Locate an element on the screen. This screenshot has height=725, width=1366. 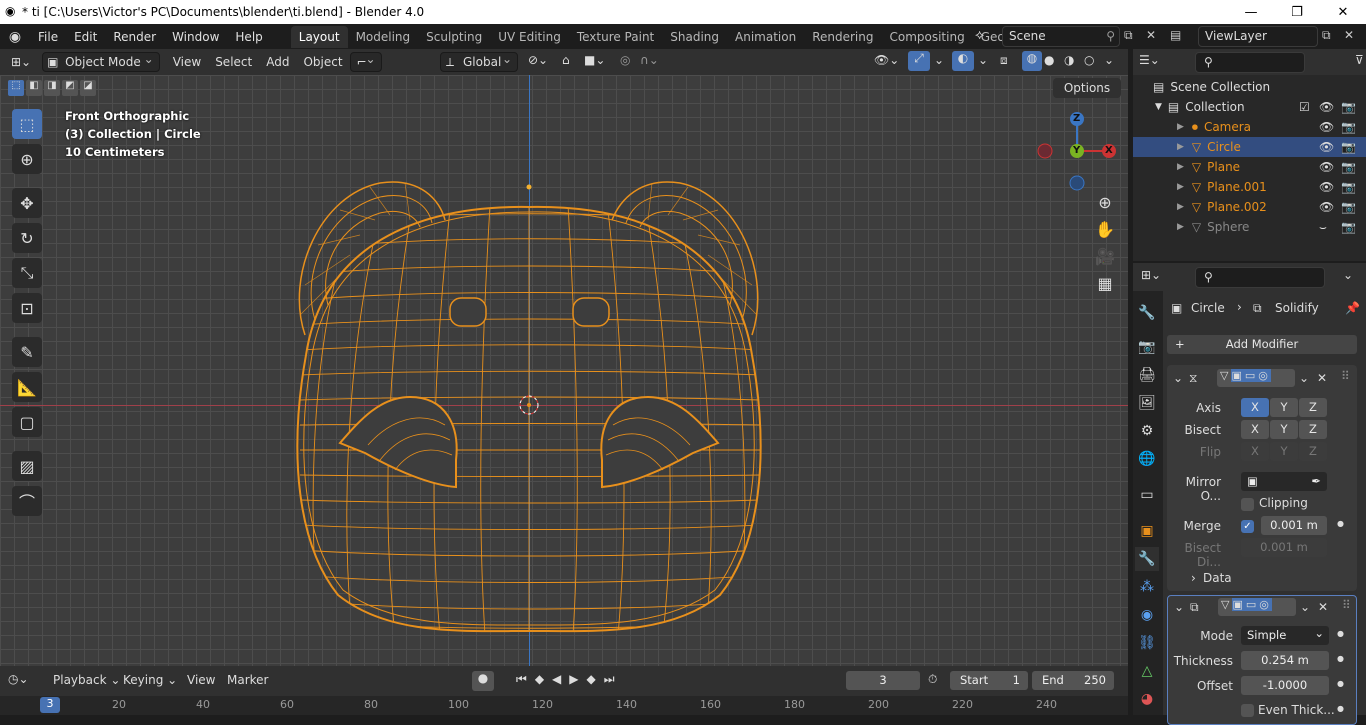
annotate-tool-icon: ✎ is located at coordinates (27, 352).